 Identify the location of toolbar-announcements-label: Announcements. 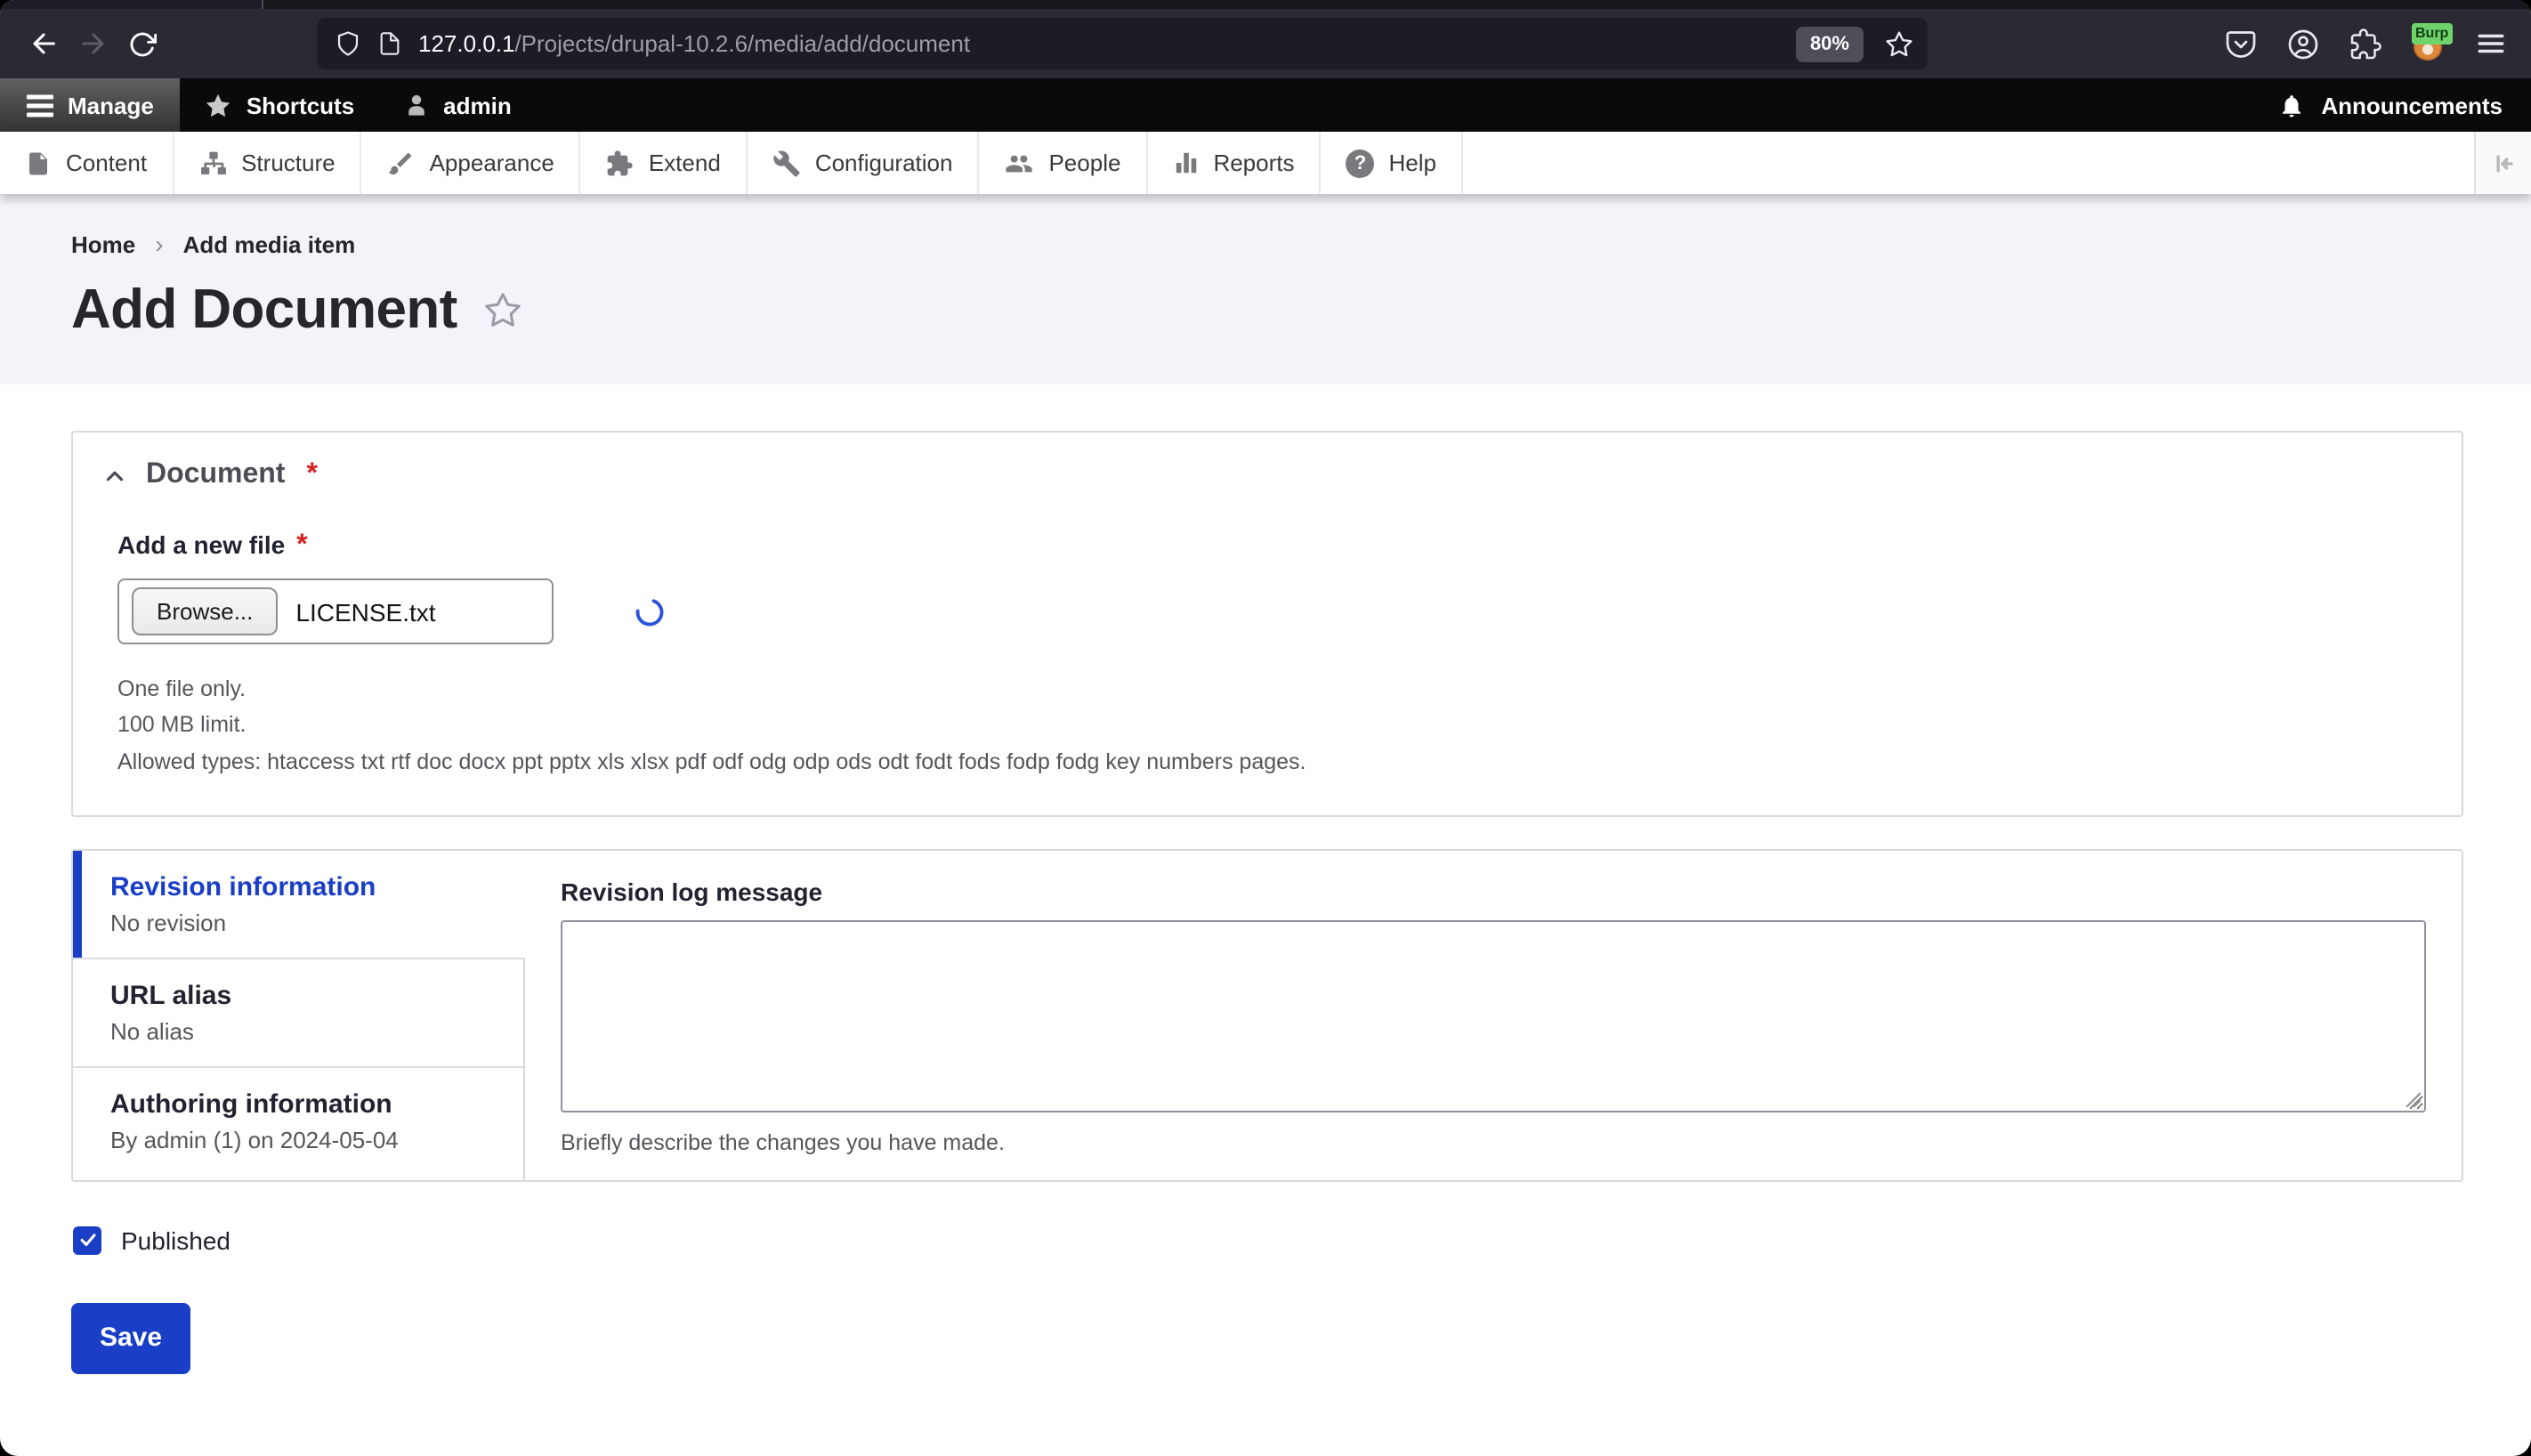
(2412, 105).